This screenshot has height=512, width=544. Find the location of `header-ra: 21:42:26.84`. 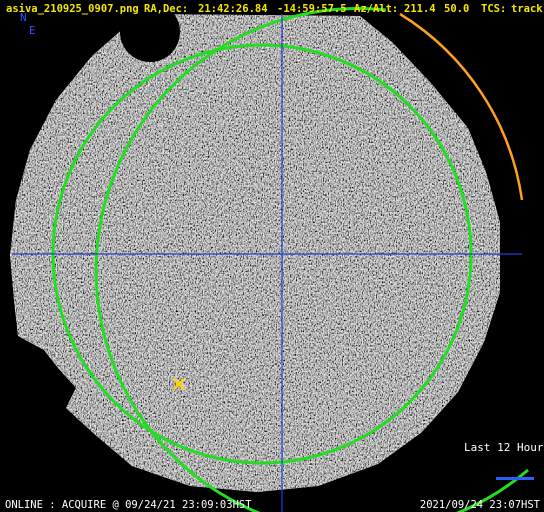

header-ra: 21:42:26.84 is located at coordinates (233, 9).